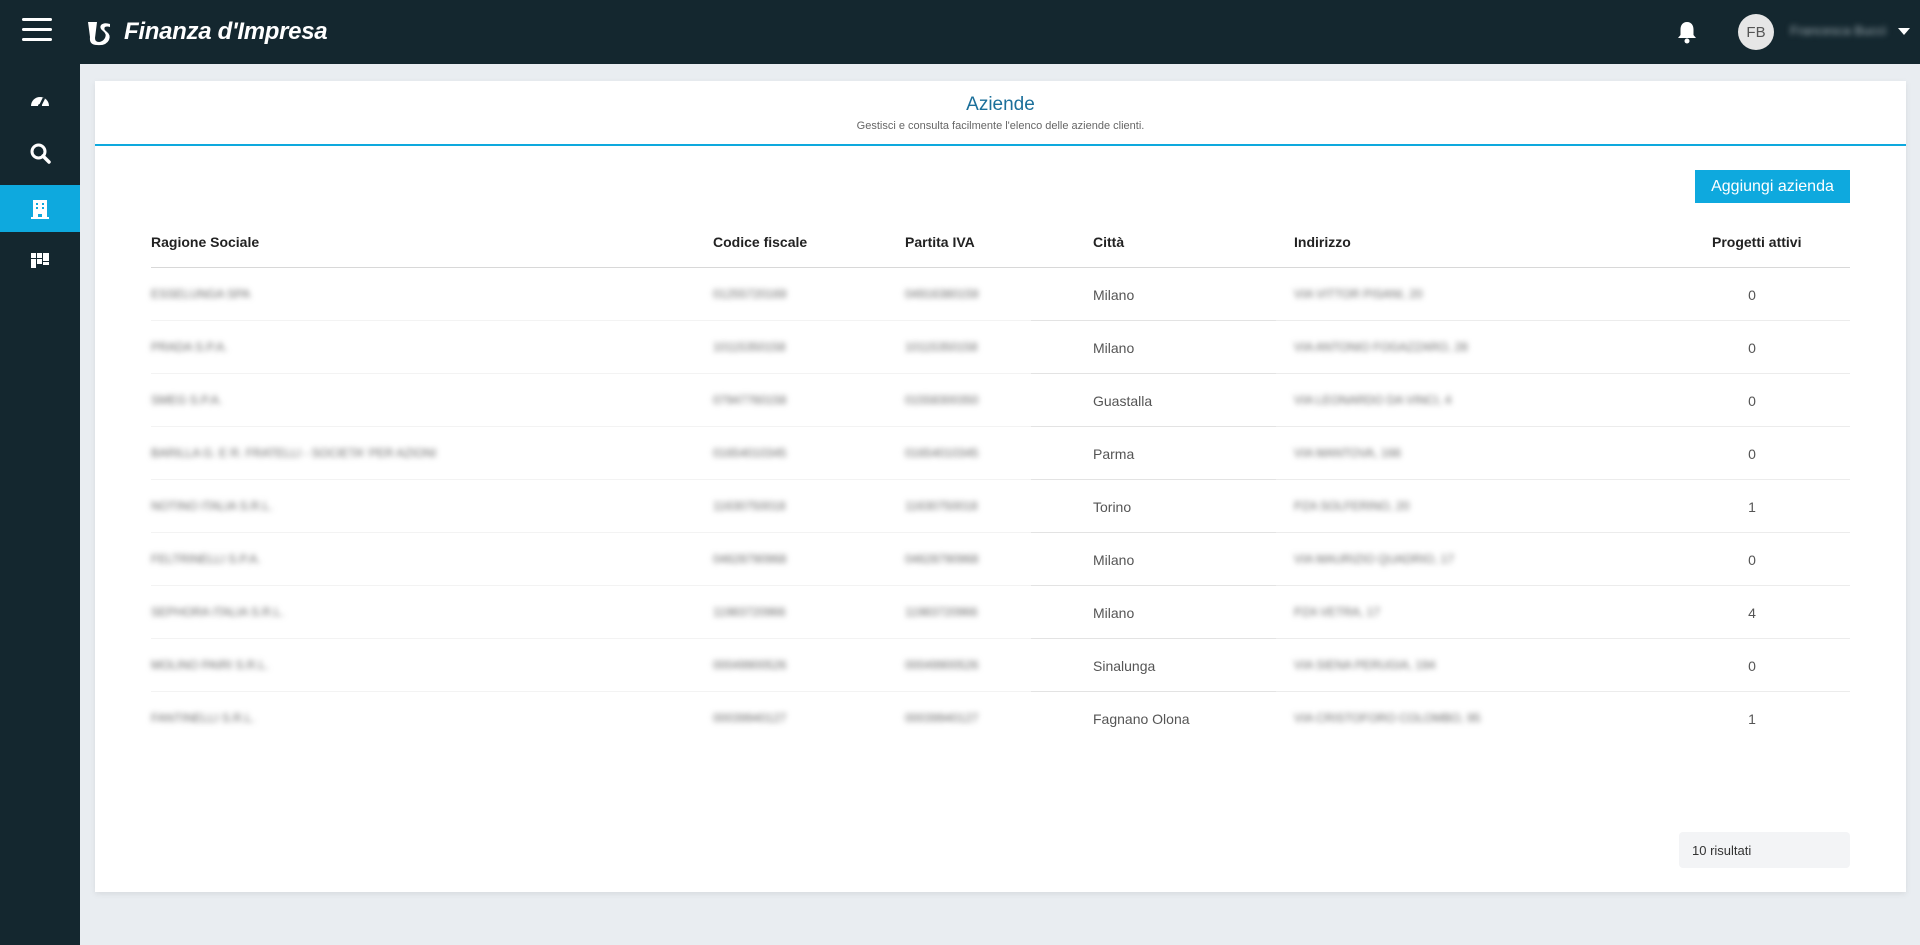  I want to click on cell-vat-number: 04916380159, so click(942, 294).